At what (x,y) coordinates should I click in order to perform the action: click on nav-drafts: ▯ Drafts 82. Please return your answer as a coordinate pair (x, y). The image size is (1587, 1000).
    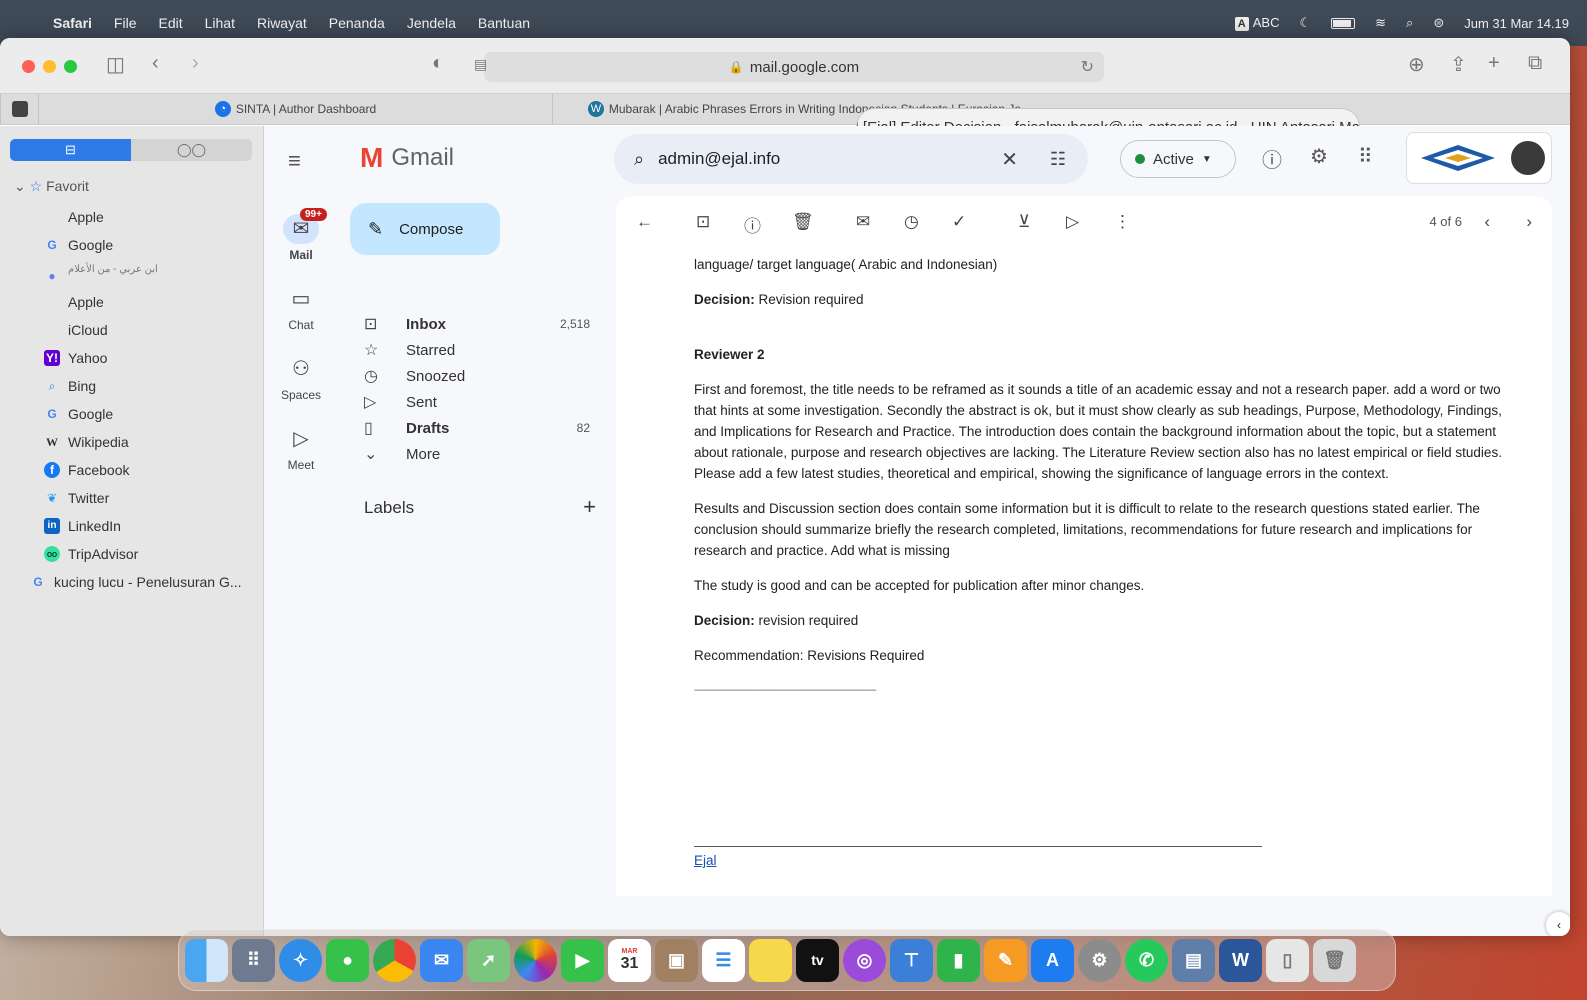
    Looking at the image, I should click on (480, 428).